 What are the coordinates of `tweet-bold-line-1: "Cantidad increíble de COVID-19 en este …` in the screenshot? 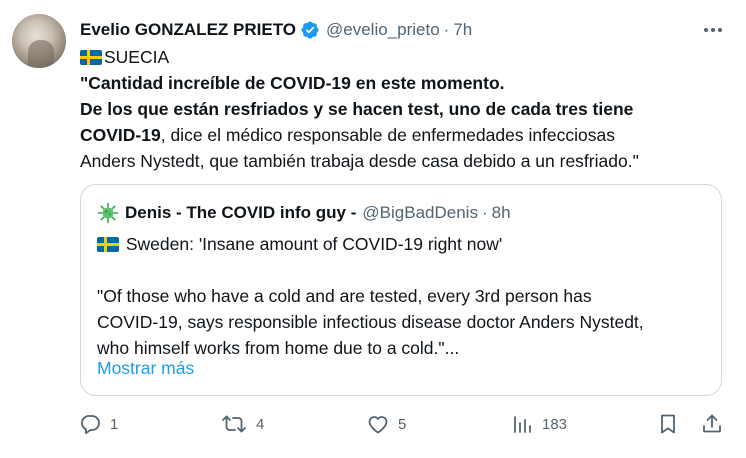 It's located at (292, 83).